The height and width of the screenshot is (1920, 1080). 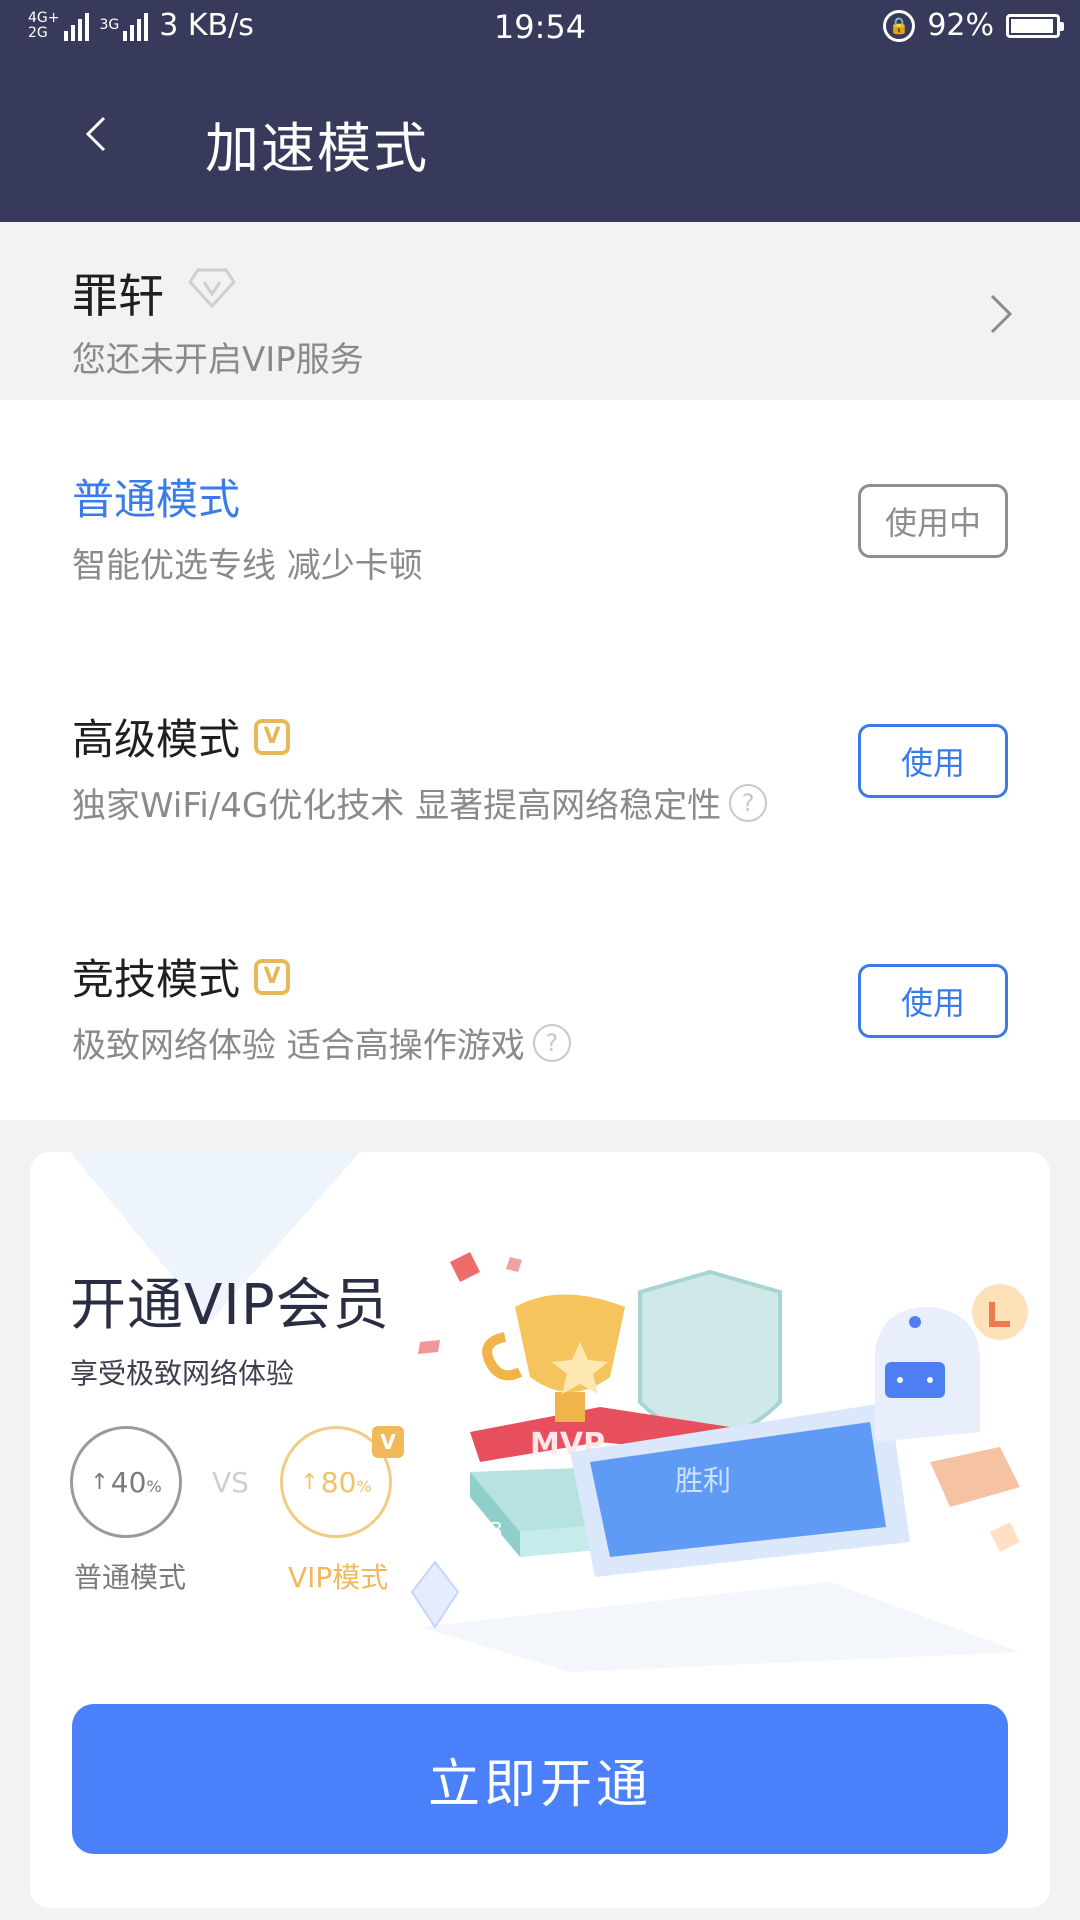 I want to click on mode-item-normal: 普通模式 智能优选专线 减少卡顿 使用中, so click(x=540, y=500).